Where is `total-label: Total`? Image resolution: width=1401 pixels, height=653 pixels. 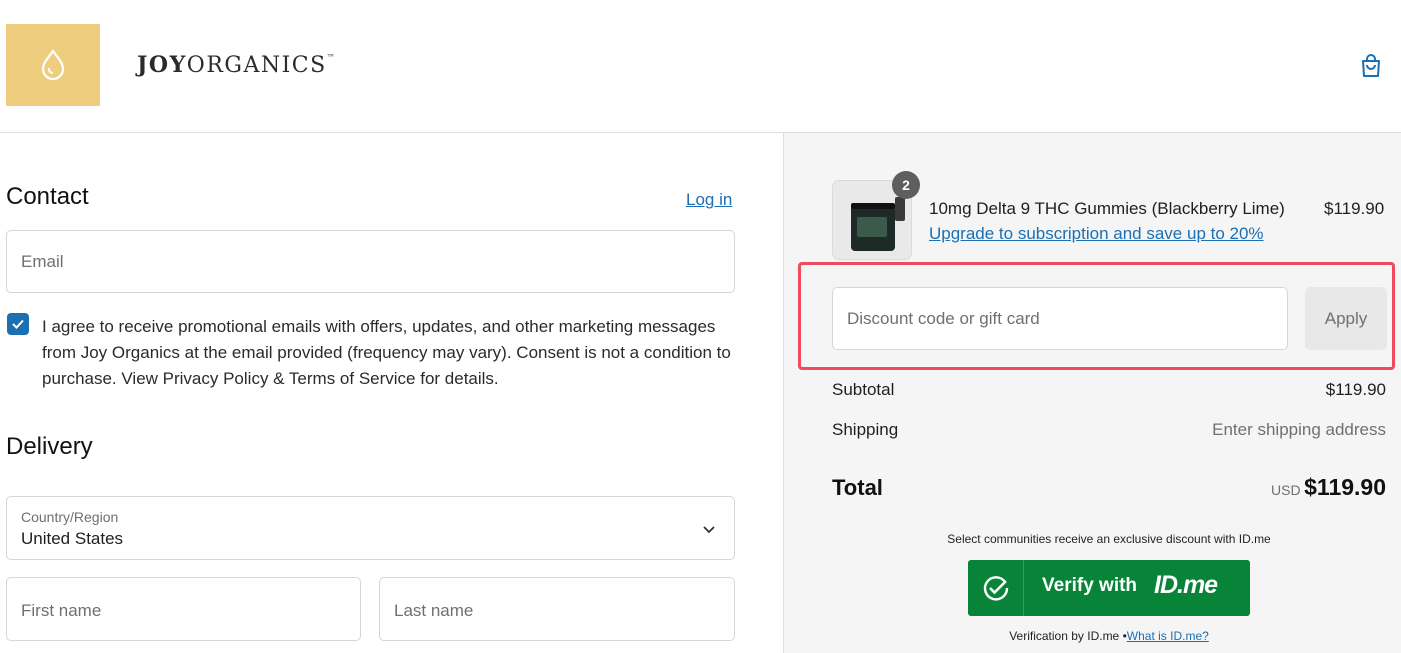 total-label: Total is located at coordinates (857, 487).